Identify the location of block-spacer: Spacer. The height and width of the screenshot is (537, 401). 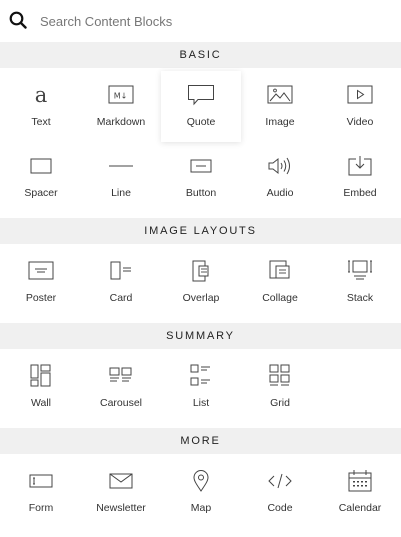
(41, 177).